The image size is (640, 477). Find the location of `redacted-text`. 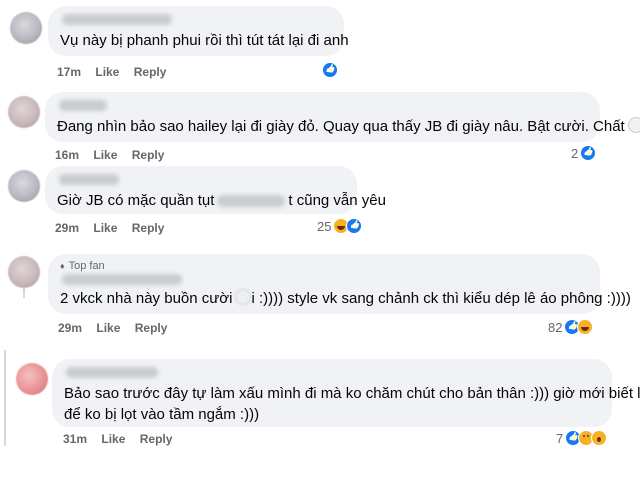

redacted-text is located at coordinates (251, 201).